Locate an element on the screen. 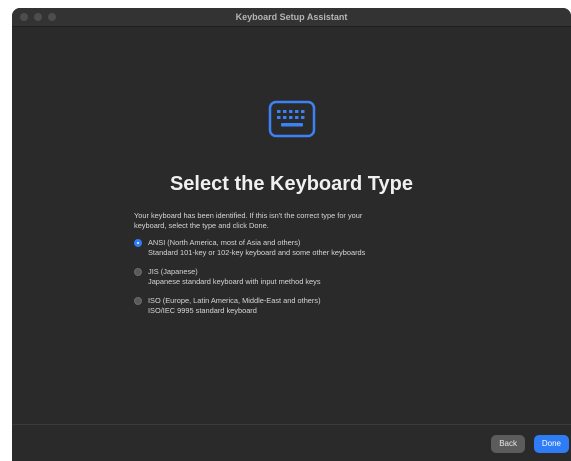 The height and width of the screenshot is (461, 571). page-title: Select the Keyboard Type is located at coordinates (291, 184).